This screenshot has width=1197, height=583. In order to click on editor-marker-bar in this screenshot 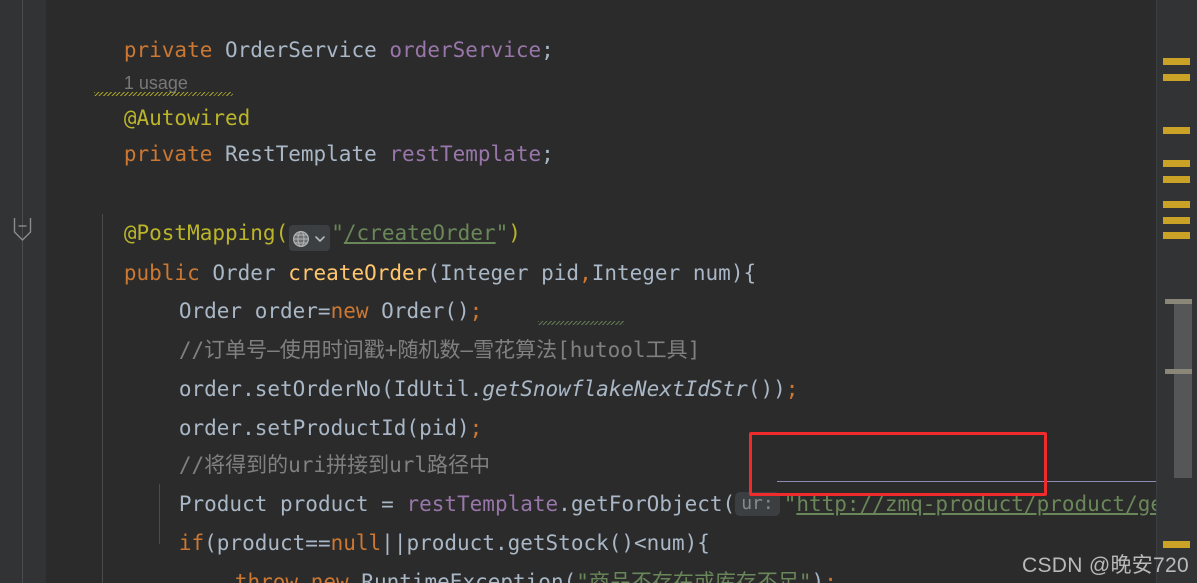, I will do `click(1176, 291)`.